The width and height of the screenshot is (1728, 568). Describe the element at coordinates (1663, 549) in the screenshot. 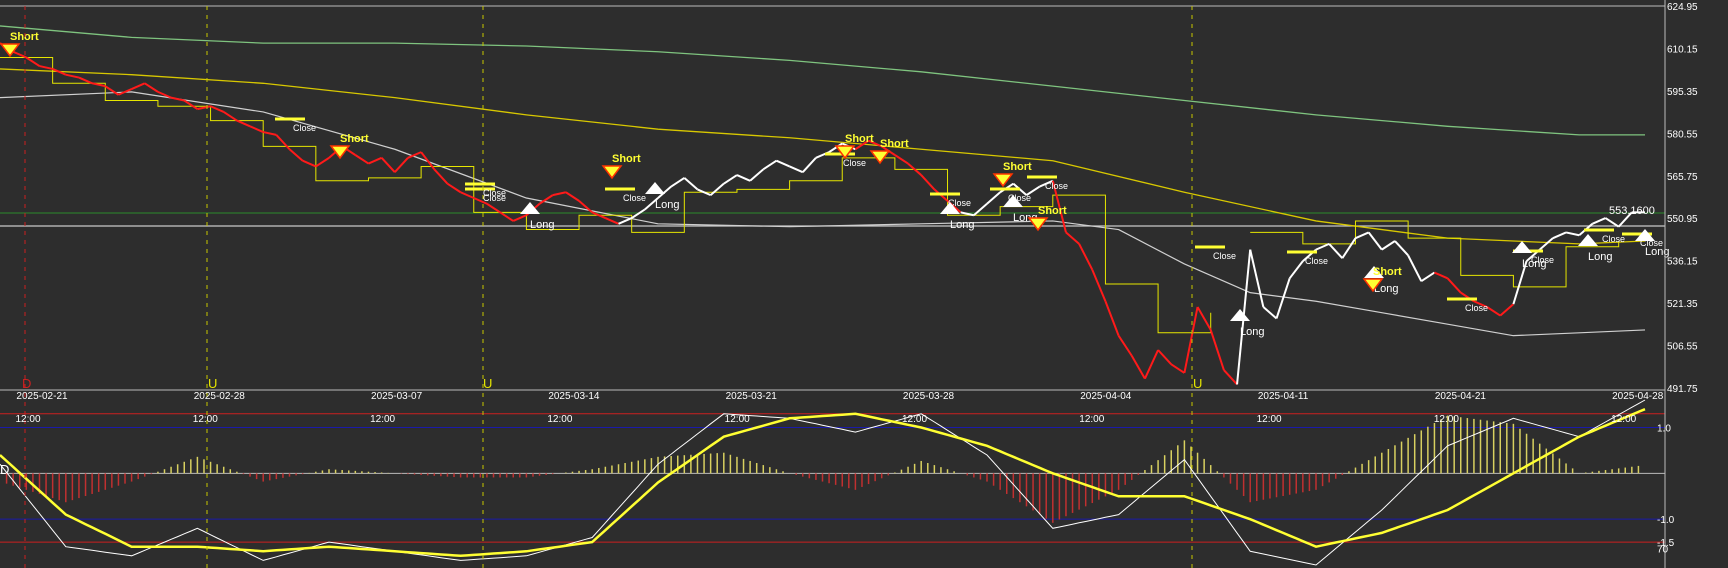

I see `osc-y-tick-overlap: 70` at that location.